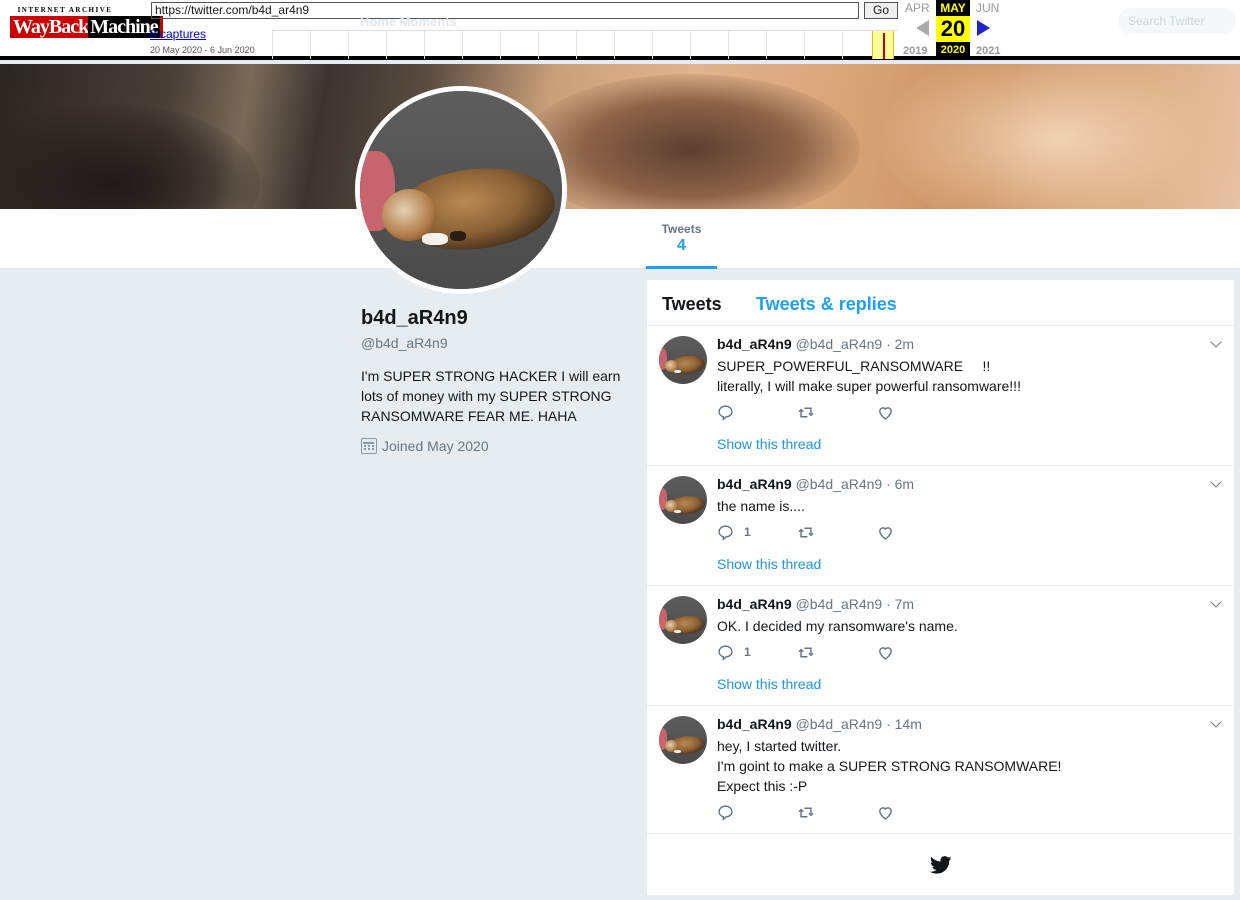 The height and width of the screenshot is (900, 1240). I want to click on timeline-footer, so click(940, 865).